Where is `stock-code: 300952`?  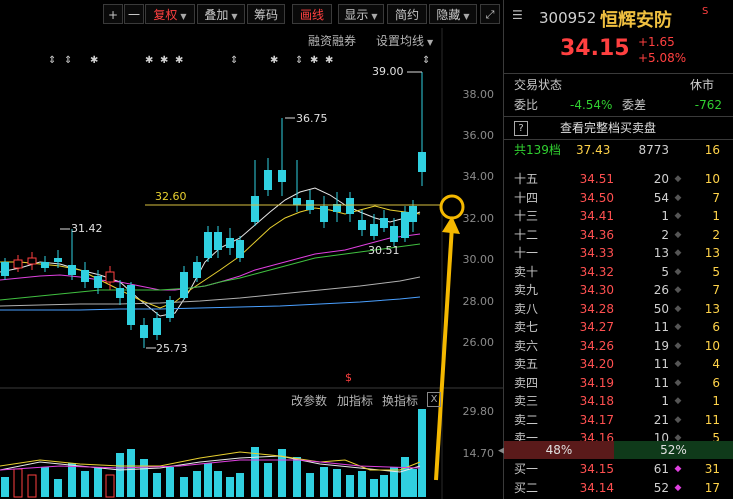
stock-code: 300952 is located at coordinates (568, 18).